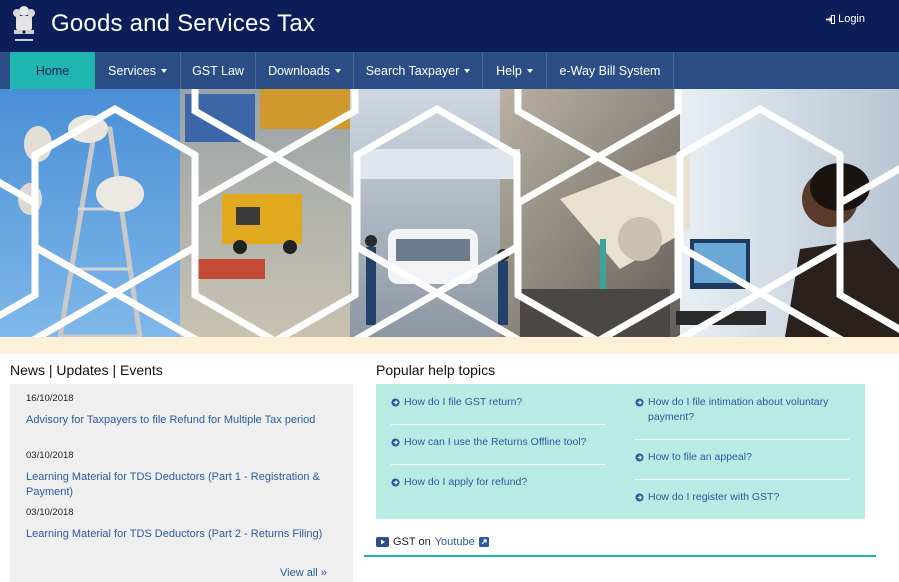 The height and width of the screenshot is (582, 899). What do you see at coordinates (412, 70) in the screenshot?
I see `nav-item-label: Search Taxpayer` at bounding box center [412, 70].